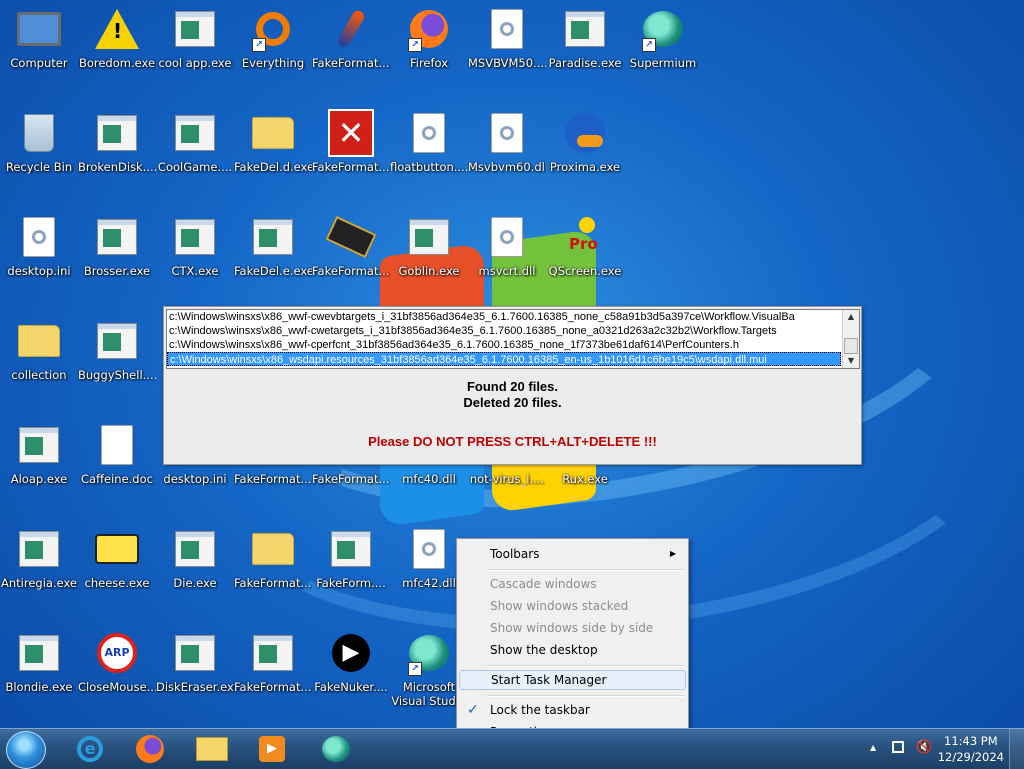 Image resolution: width=1024 pixels, height=769 pixels. Describe the element at coordinates (150, 749) in the screenshot. I see `taskbar-firefox` at that location.